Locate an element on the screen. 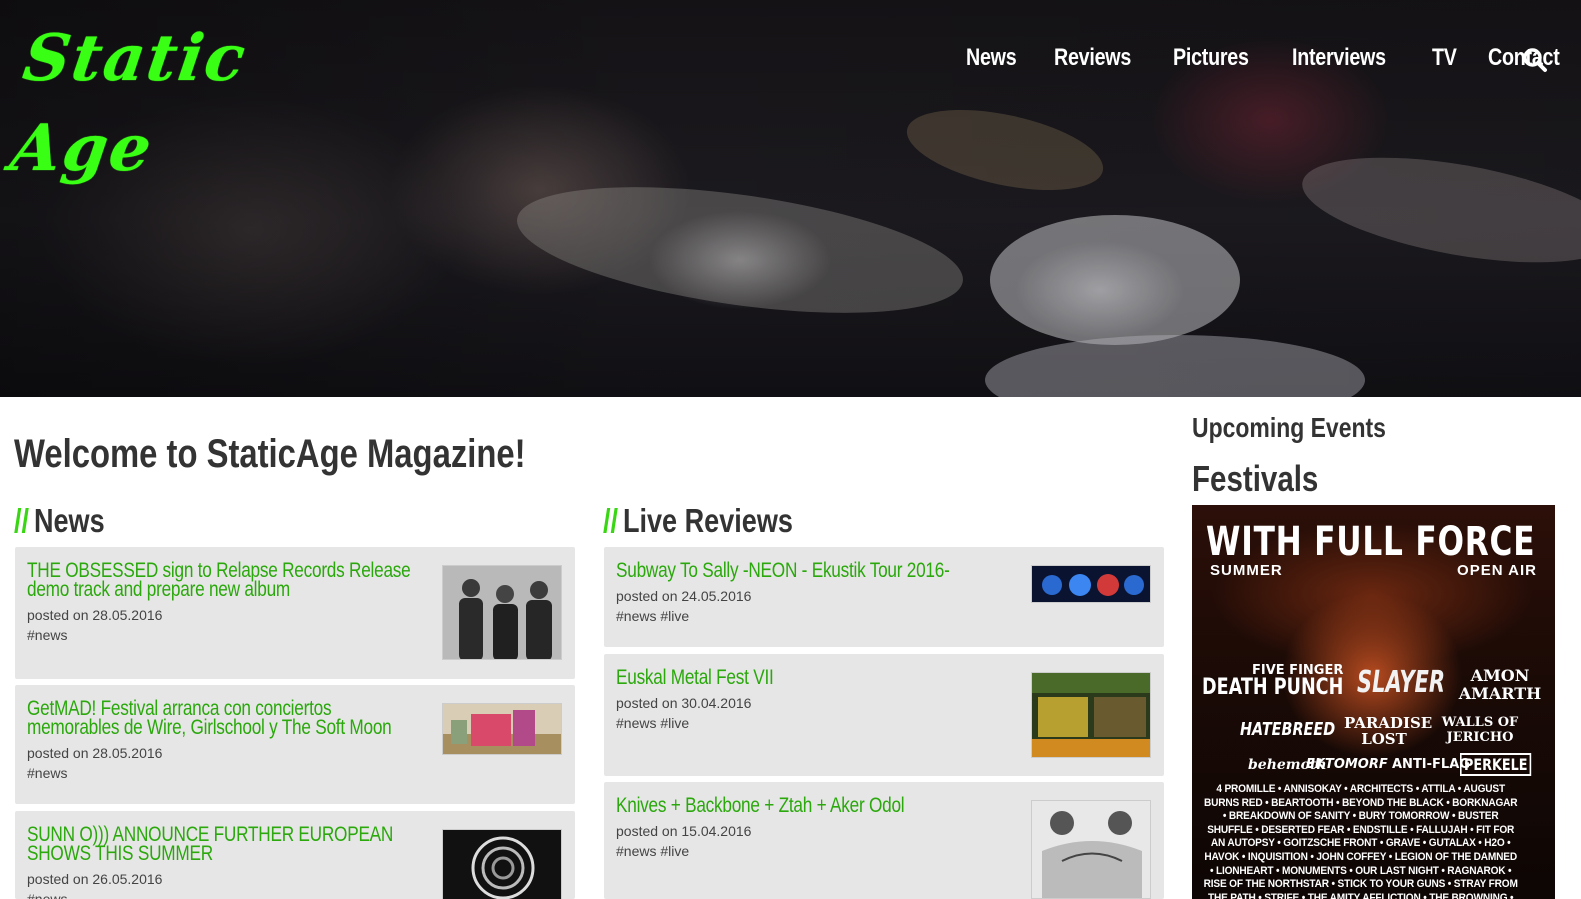 The height and width of the screenshot is (899, 1581). page-title: Welcome to StaticAge Magazine! is located at coordinates (270, 454).